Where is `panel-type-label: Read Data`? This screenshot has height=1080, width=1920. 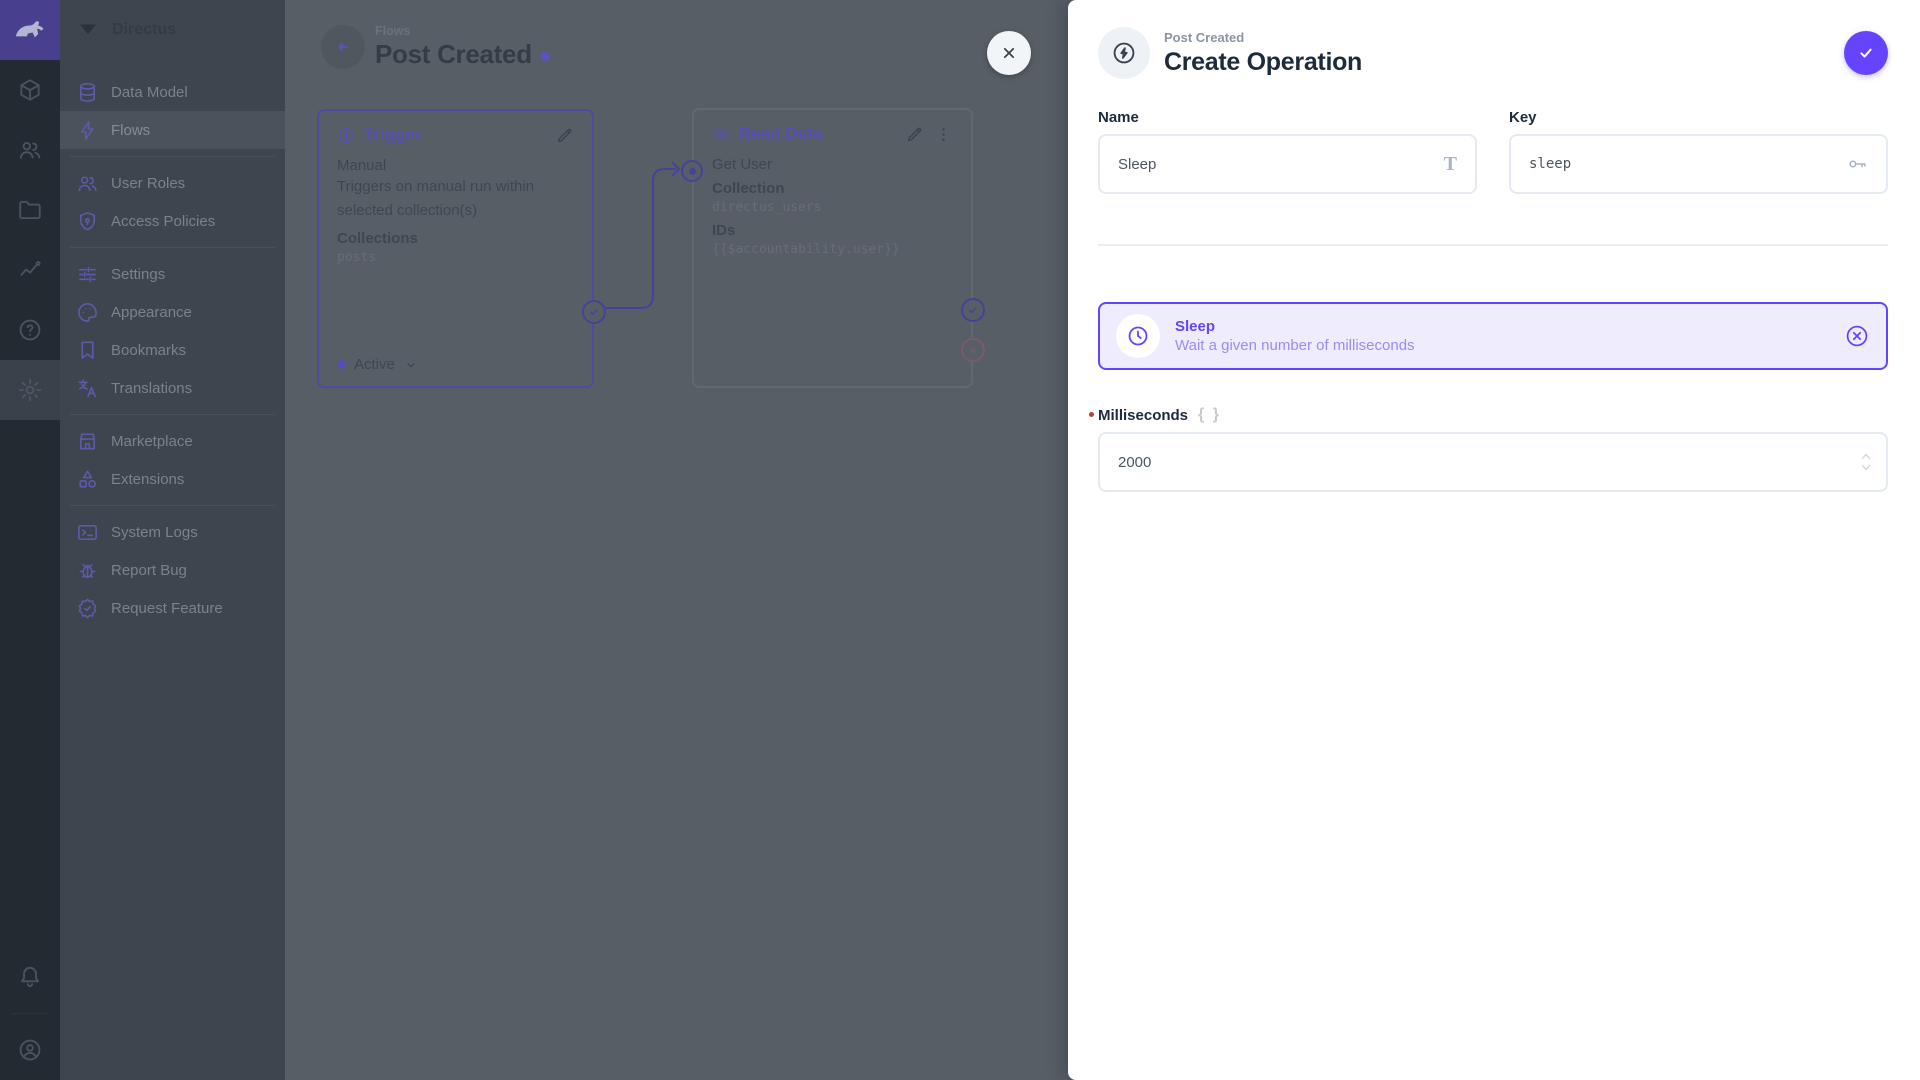
panel-type-label: Read Data is located at coordinates (781, 133).